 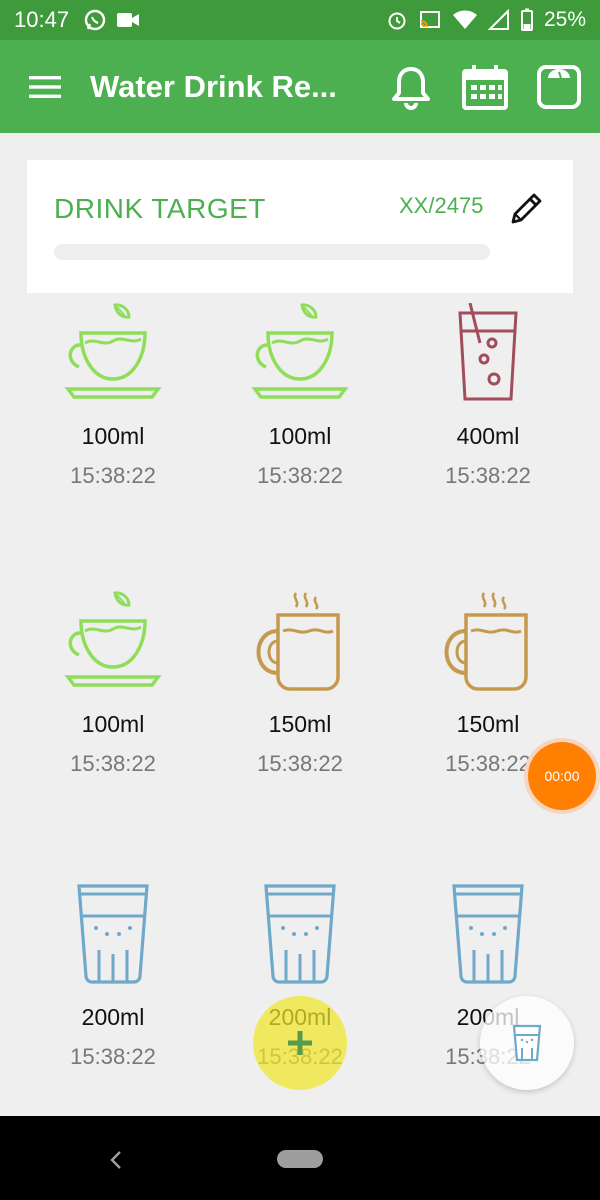 What do you see at coordinates (95, 20) in the screenshot?
I see `whatsapp-icon` at bounding box center [95, 20].